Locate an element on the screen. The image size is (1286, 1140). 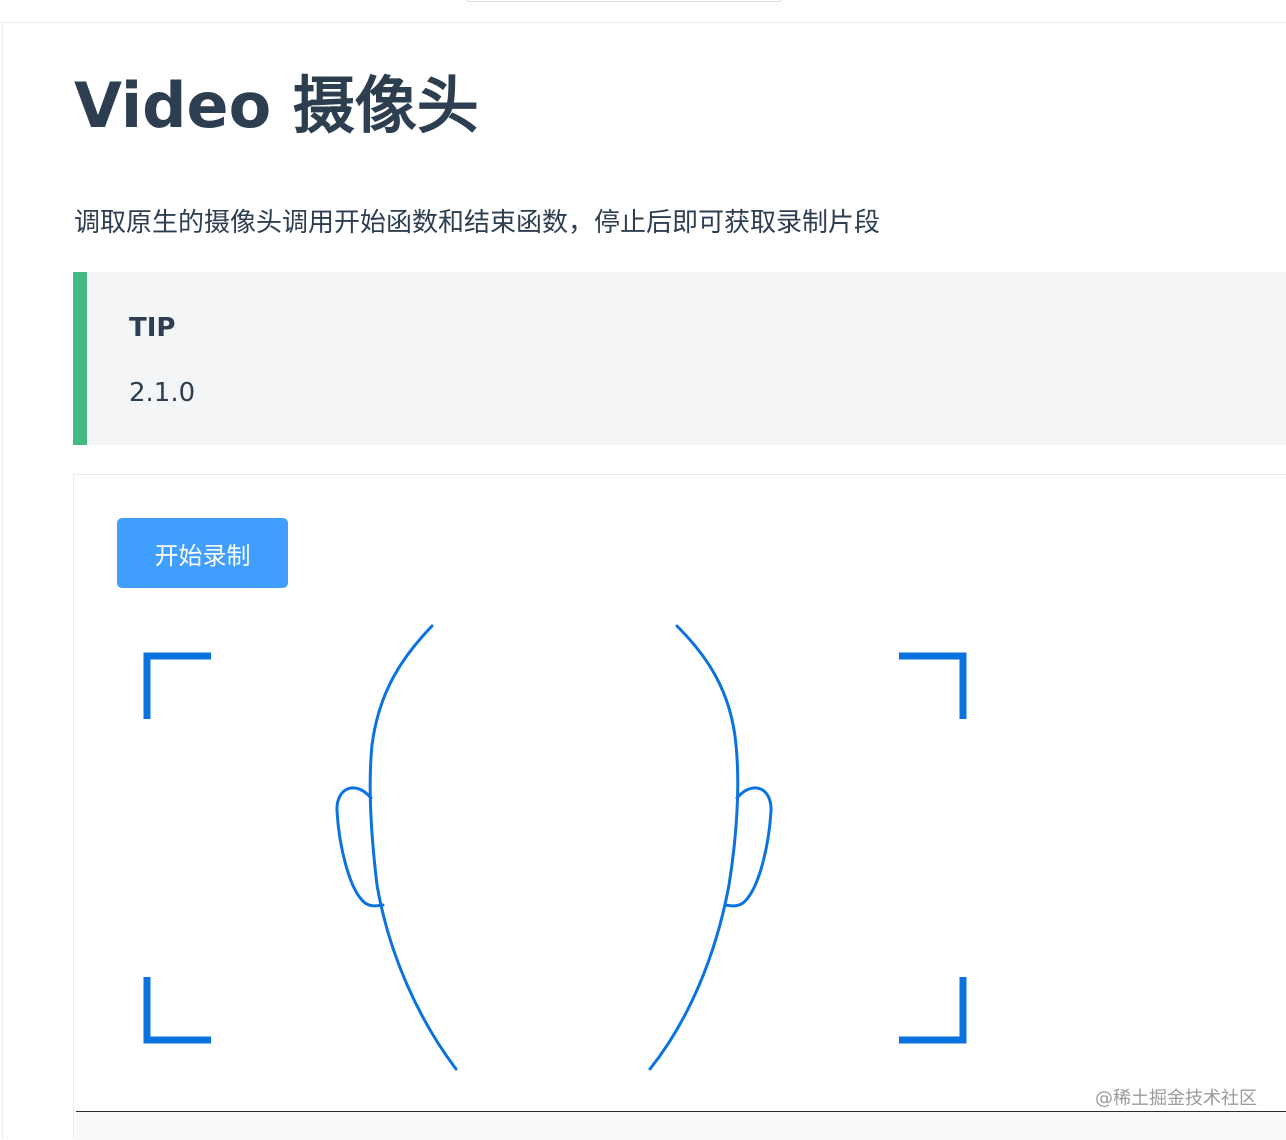
top-bar is located at coordinates (643, 11).